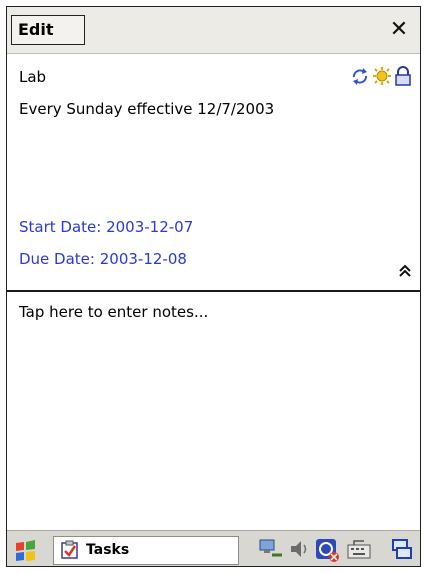 The width and height of the screenshot is (427, 573). What do you see at coordinates (382, 76) in the screenshot?
I see `priority-high-icon` at bounding box center [382, 76].